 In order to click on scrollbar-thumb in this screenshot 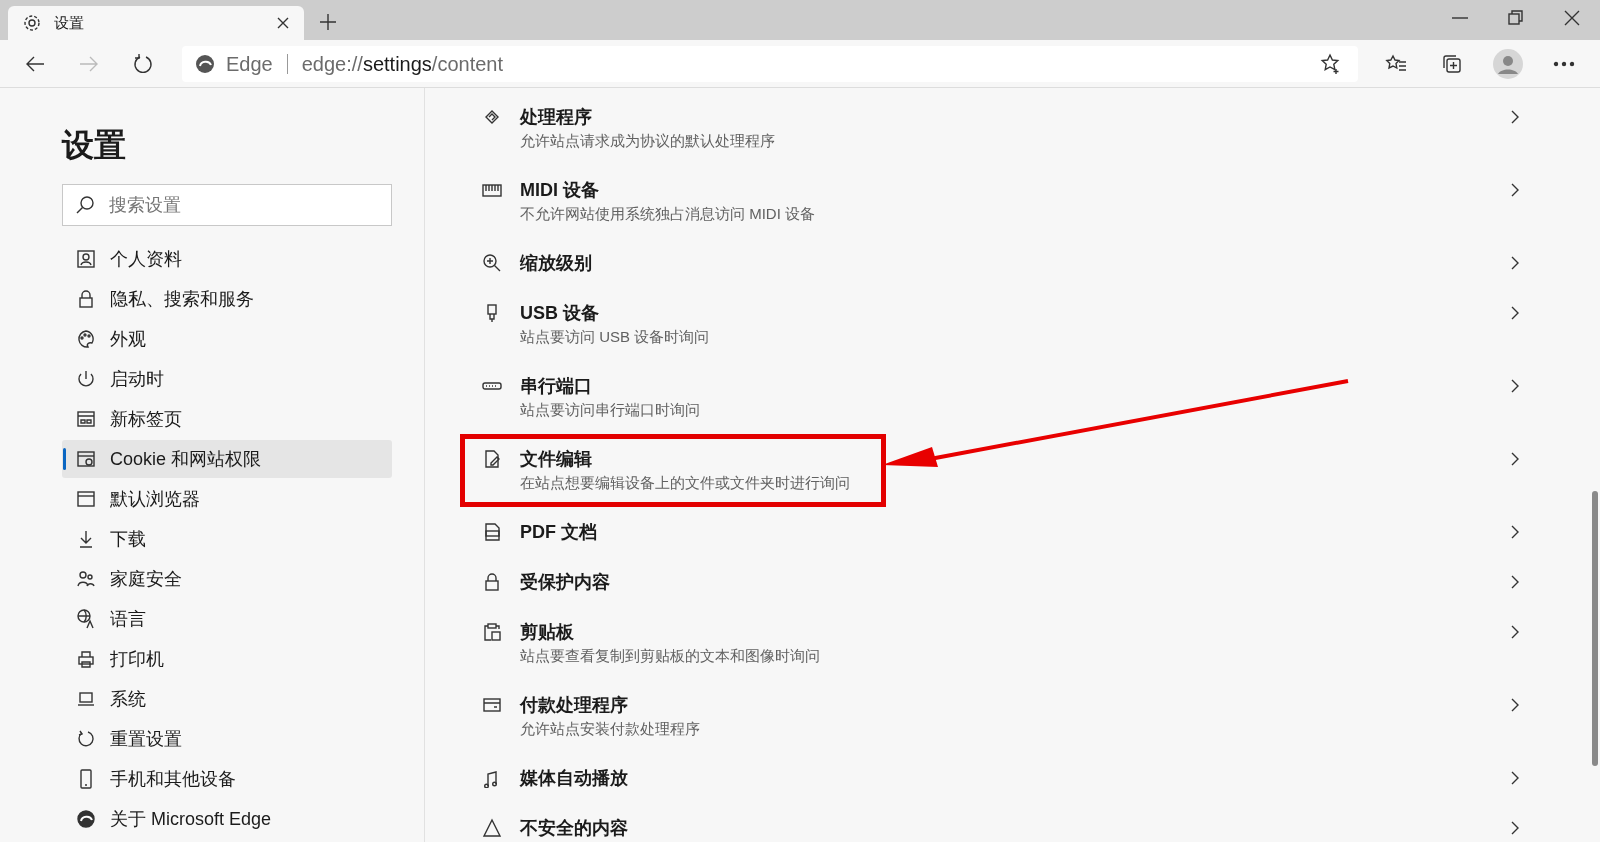, I will do `click(1595, 628)`.